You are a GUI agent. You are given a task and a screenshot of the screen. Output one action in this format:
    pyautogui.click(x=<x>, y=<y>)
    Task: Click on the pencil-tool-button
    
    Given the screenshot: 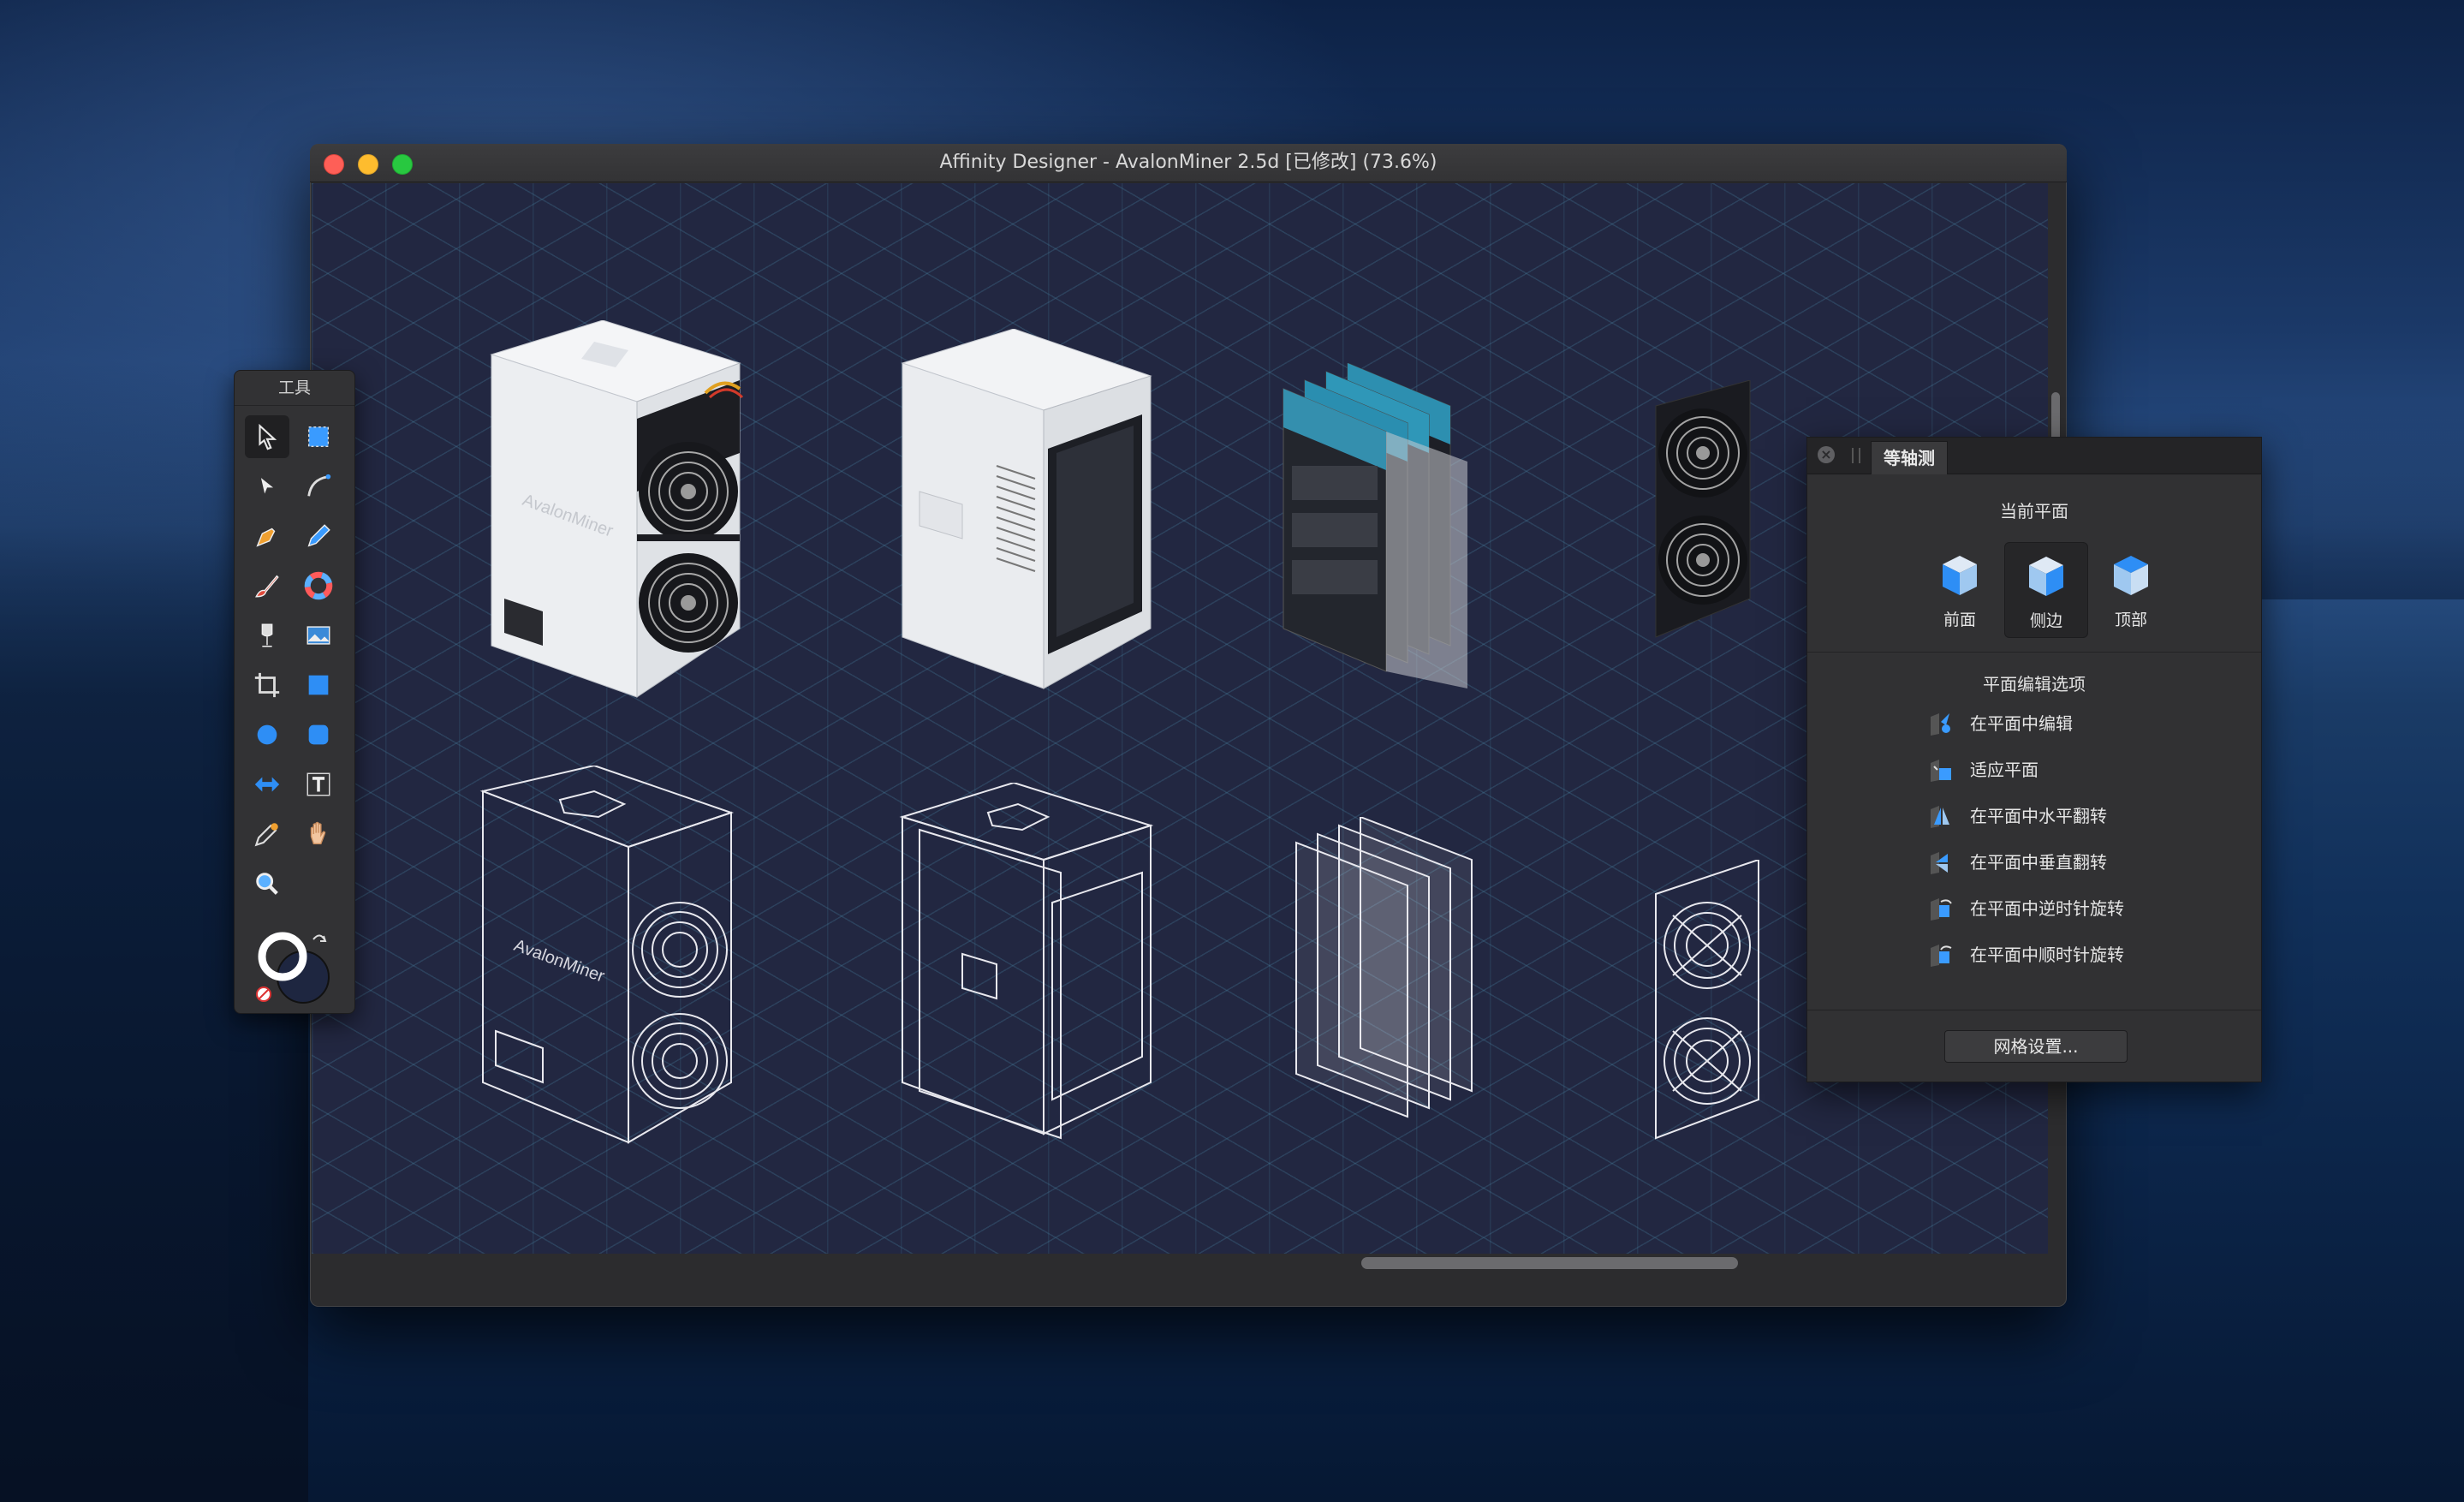 What is the action you would take?
    pyautogui.click(x=318, y=536)
    